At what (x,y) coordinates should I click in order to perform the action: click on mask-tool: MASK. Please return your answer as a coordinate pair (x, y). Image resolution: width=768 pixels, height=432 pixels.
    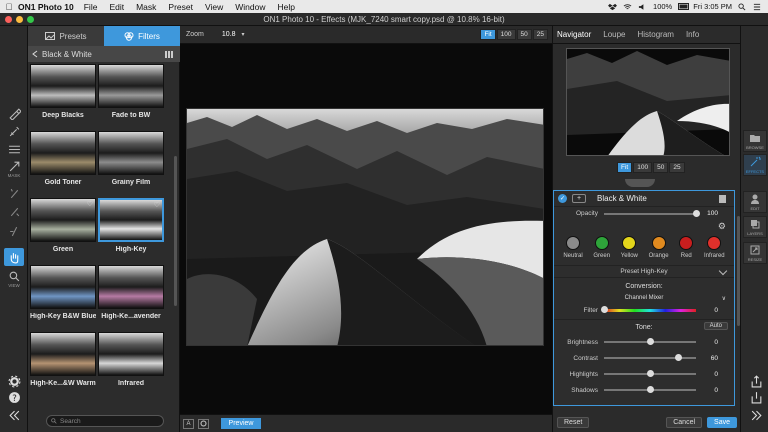
    Looking at the image, I should click on (14, 169).